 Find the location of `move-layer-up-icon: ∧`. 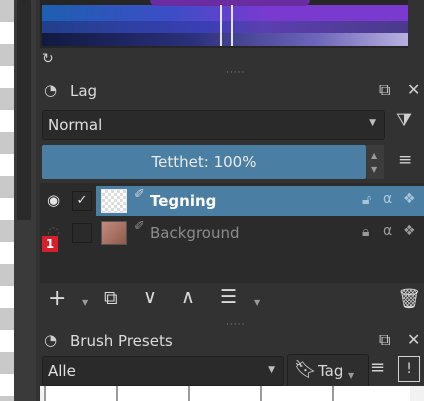

move-layer-up-icon: ∧ is located at coordinates (188, 297).